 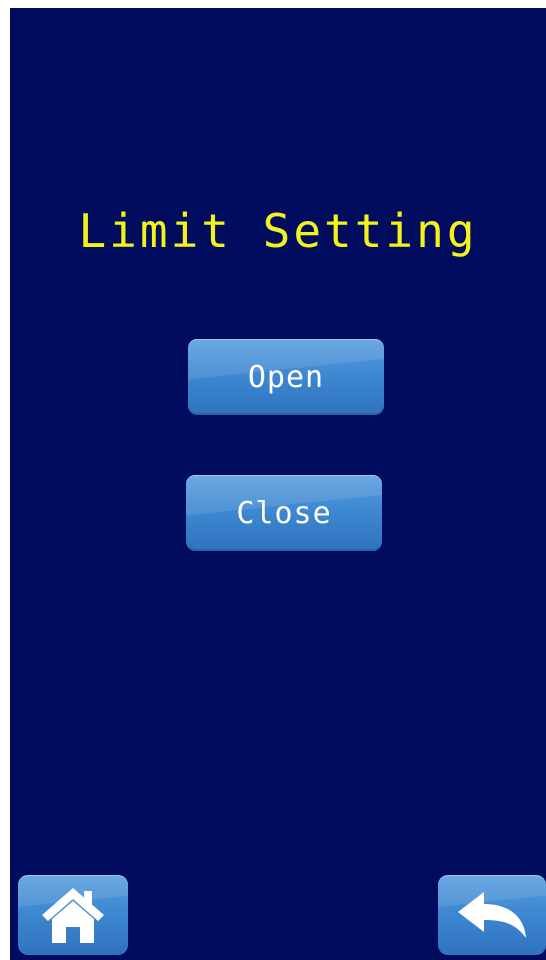 I want to click on open-button-label: Open, so click(x=286, y=377).